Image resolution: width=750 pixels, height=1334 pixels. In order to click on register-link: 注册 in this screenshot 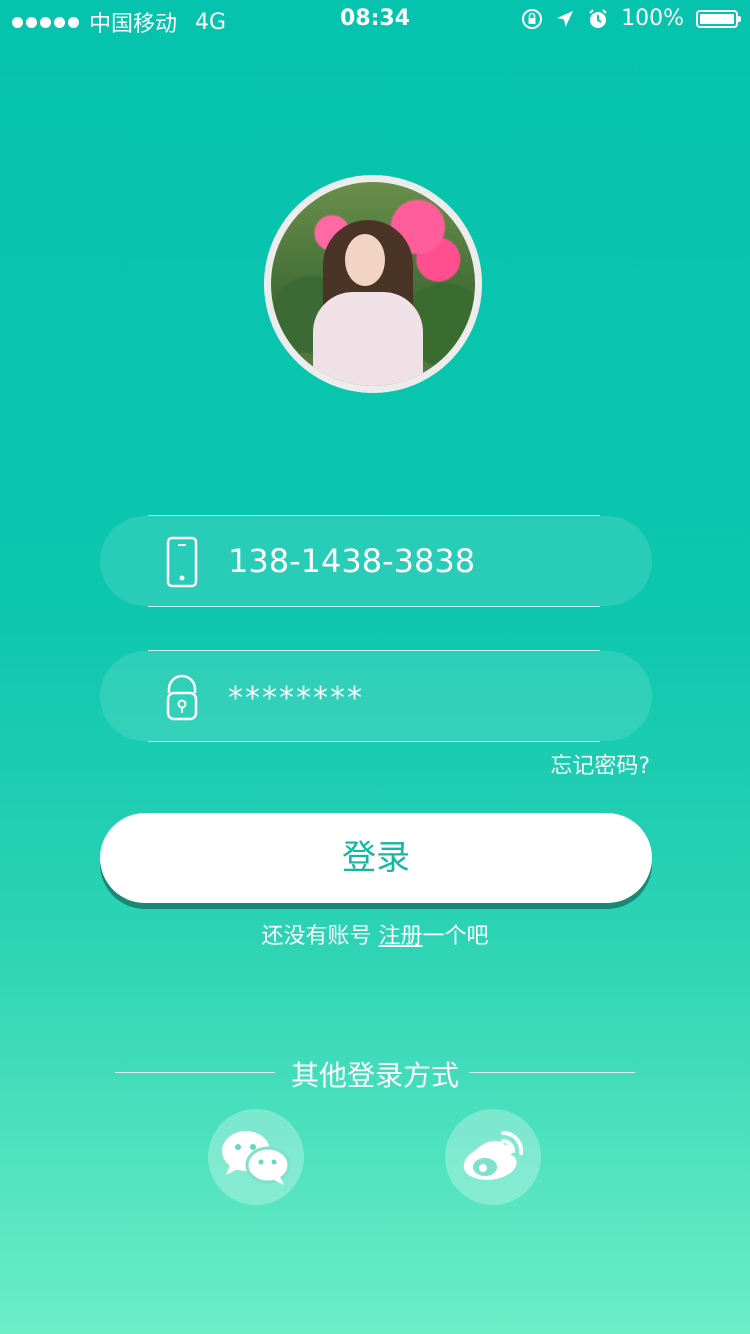, I will do `click(400, 936)`.